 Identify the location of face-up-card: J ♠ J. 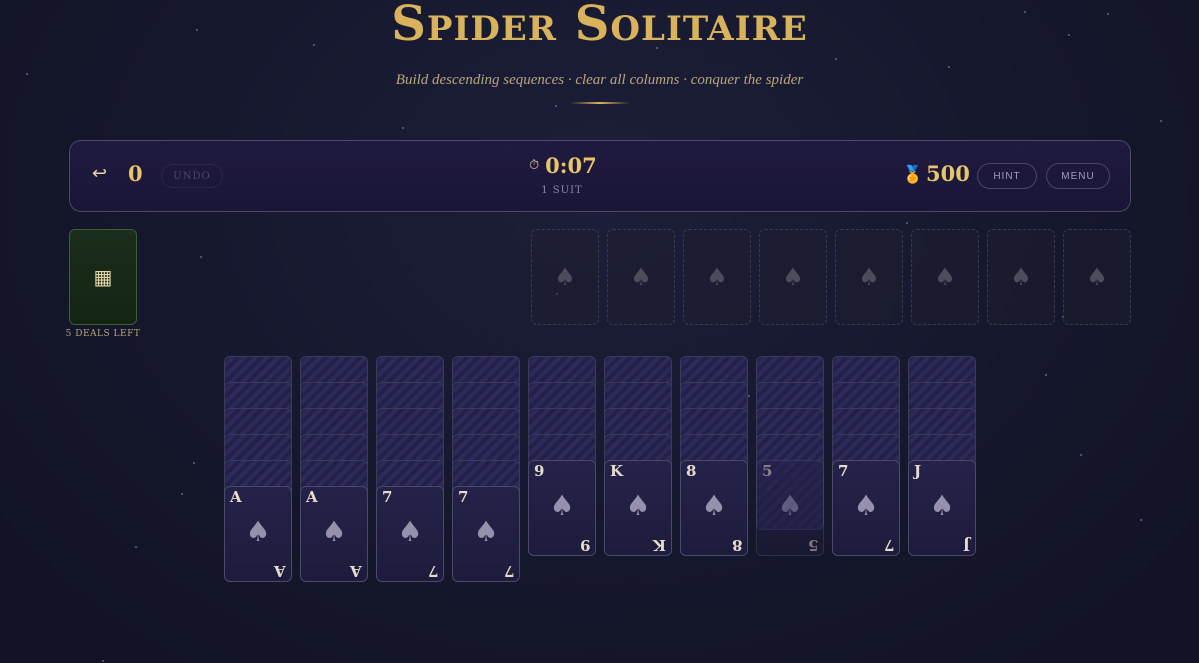
(942, 508).